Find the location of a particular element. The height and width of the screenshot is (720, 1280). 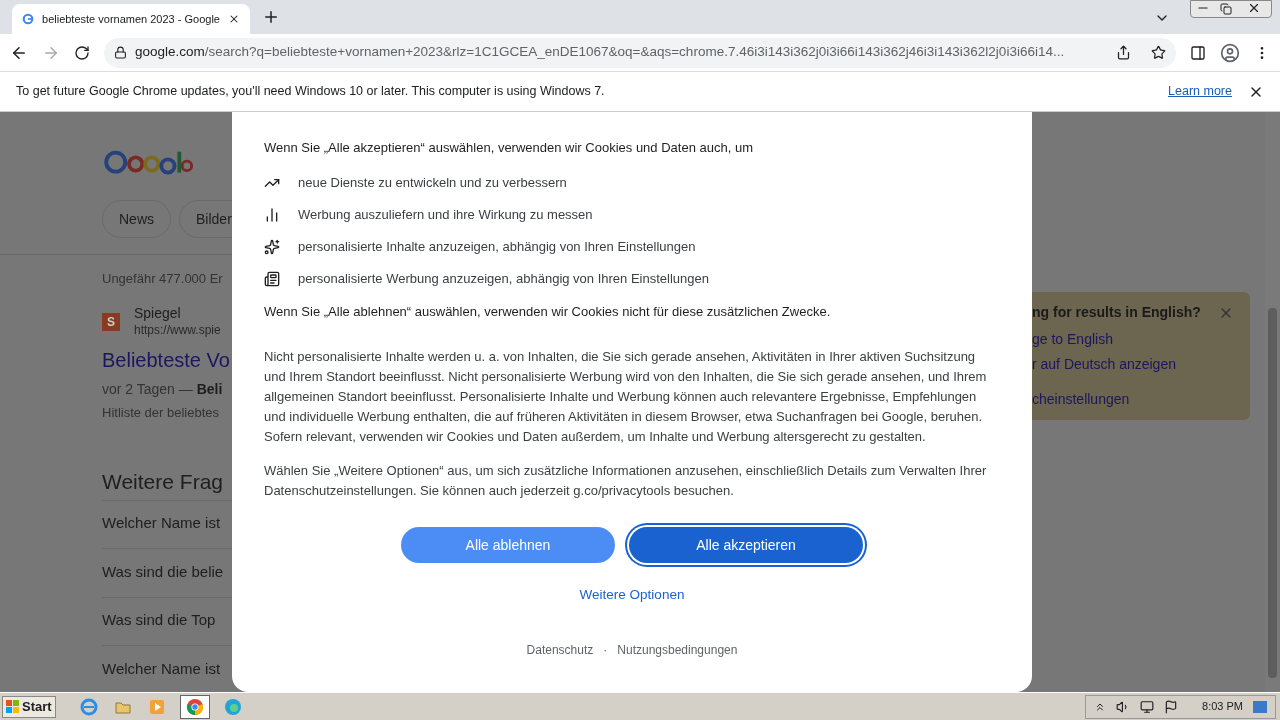

tab-title: beliebteste vornamen 2023 - Google is located at coordinates (131, 19).